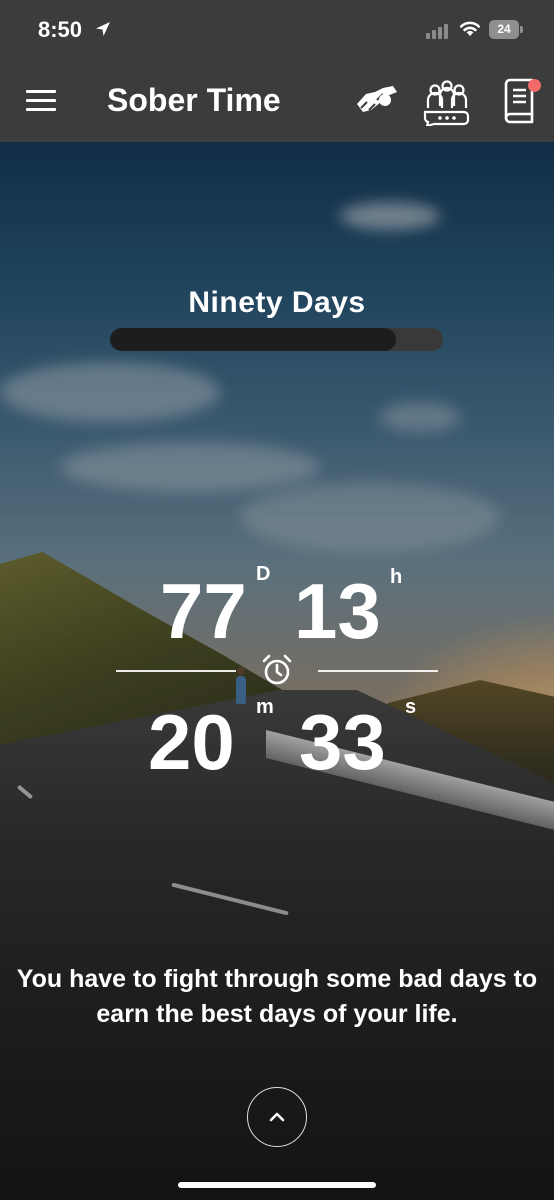  What do you see at coordinates (396, 577) in the screenshot?
I see `hours-unit: h` at bounding box center [396, 577].